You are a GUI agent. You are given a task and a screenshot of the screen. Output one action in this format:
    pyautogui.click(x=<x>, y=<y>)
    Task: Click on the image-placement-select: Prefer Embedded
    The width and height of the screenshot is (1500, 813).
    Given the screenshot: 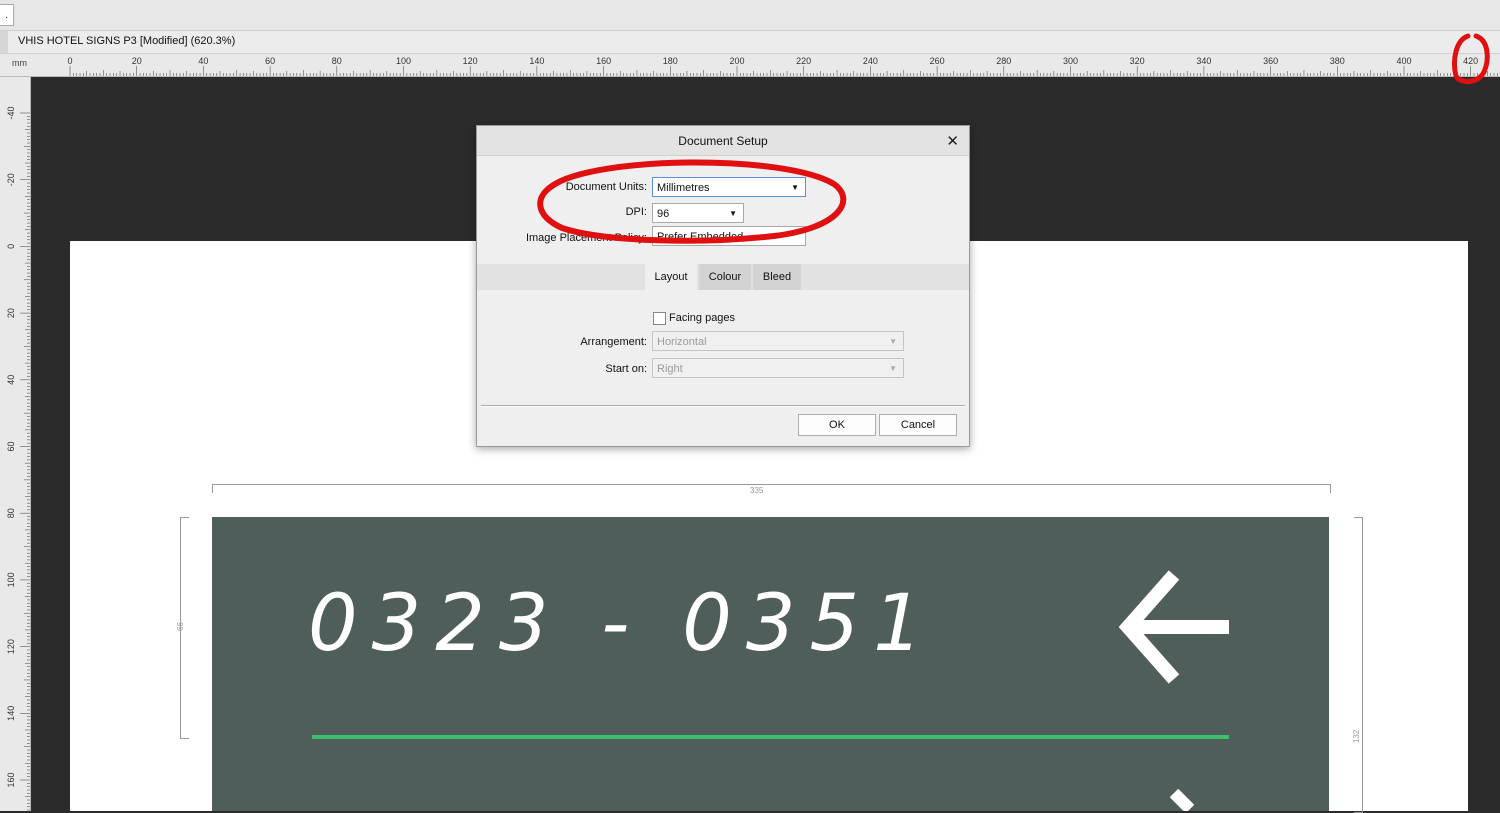 What is the action you would take?
    pyautogui.click(x=729, y=236)
    